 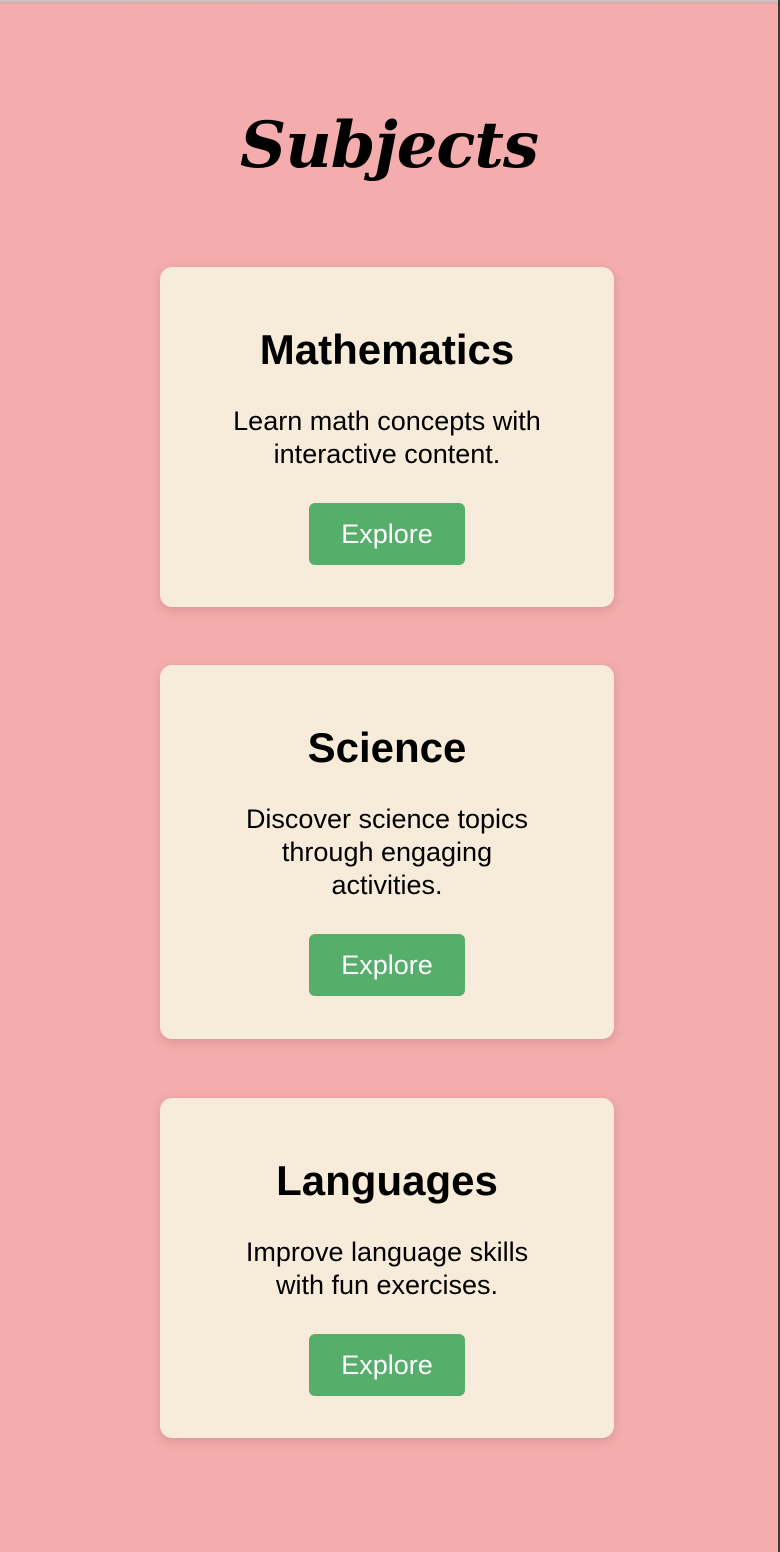 What do you see at coordinates (389, 145) in the screenshot?
I see `page-title: Subjects` at bounding box center [389, 145].